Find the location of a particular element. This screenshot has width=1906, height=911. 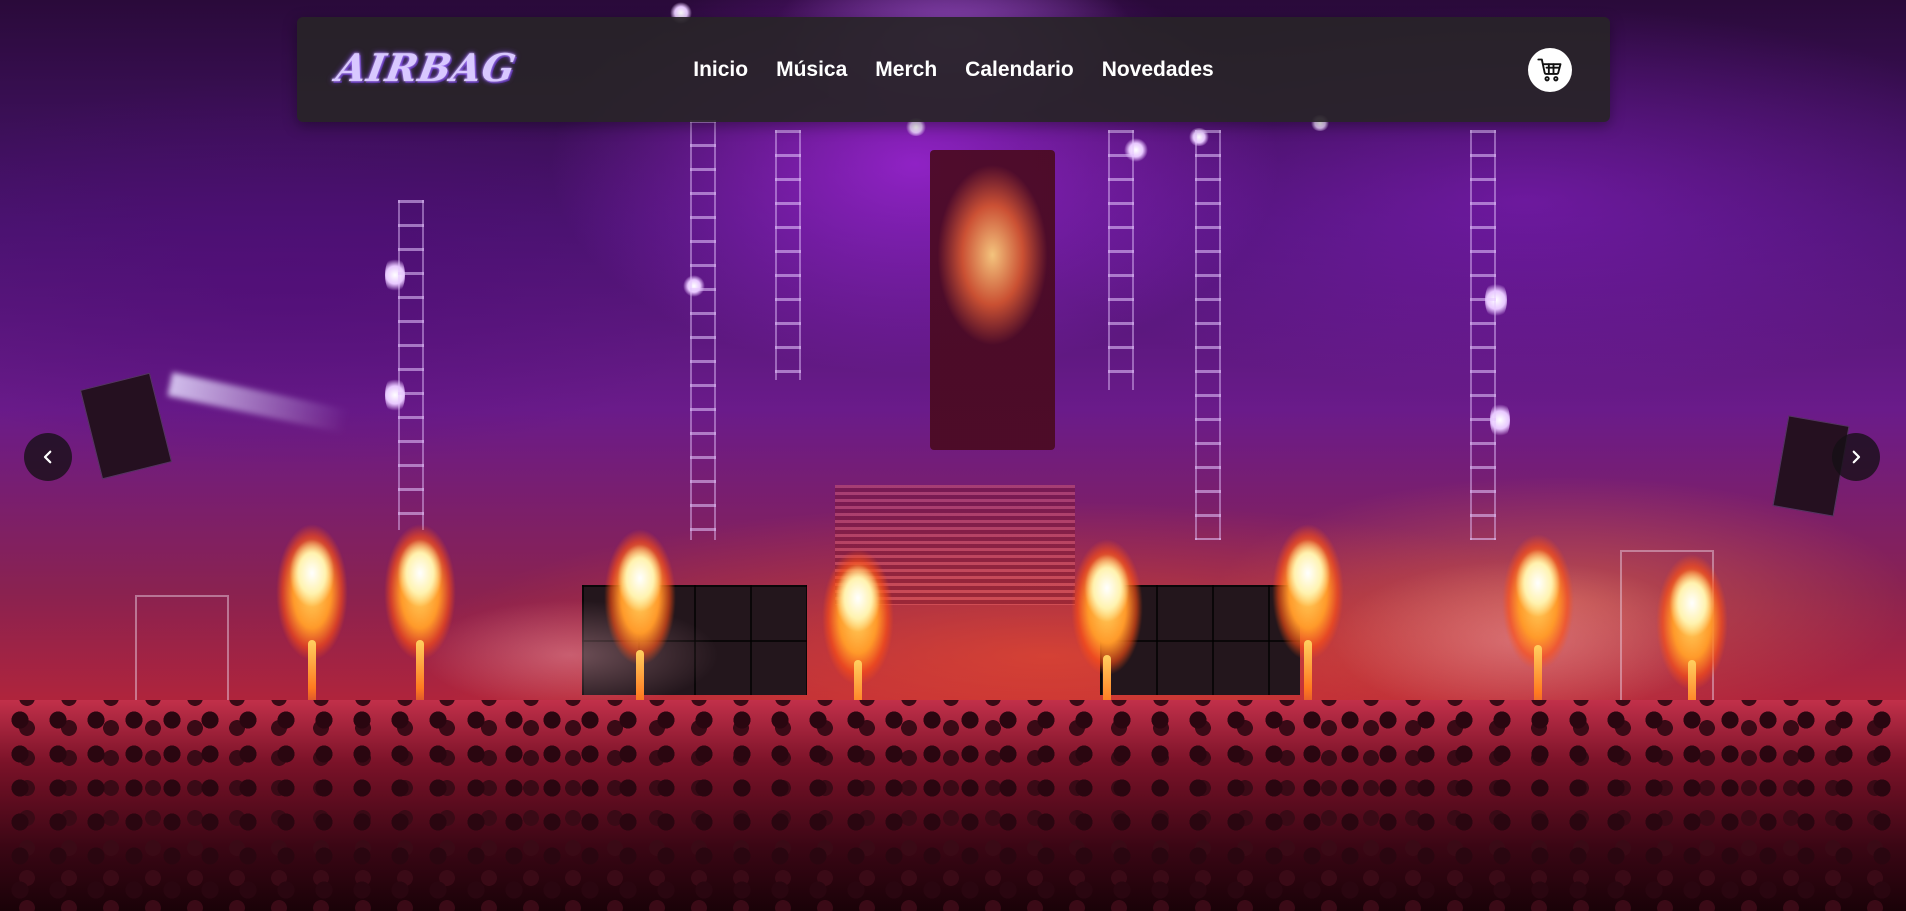

pa-speaker is located at coordinates (126, 426).